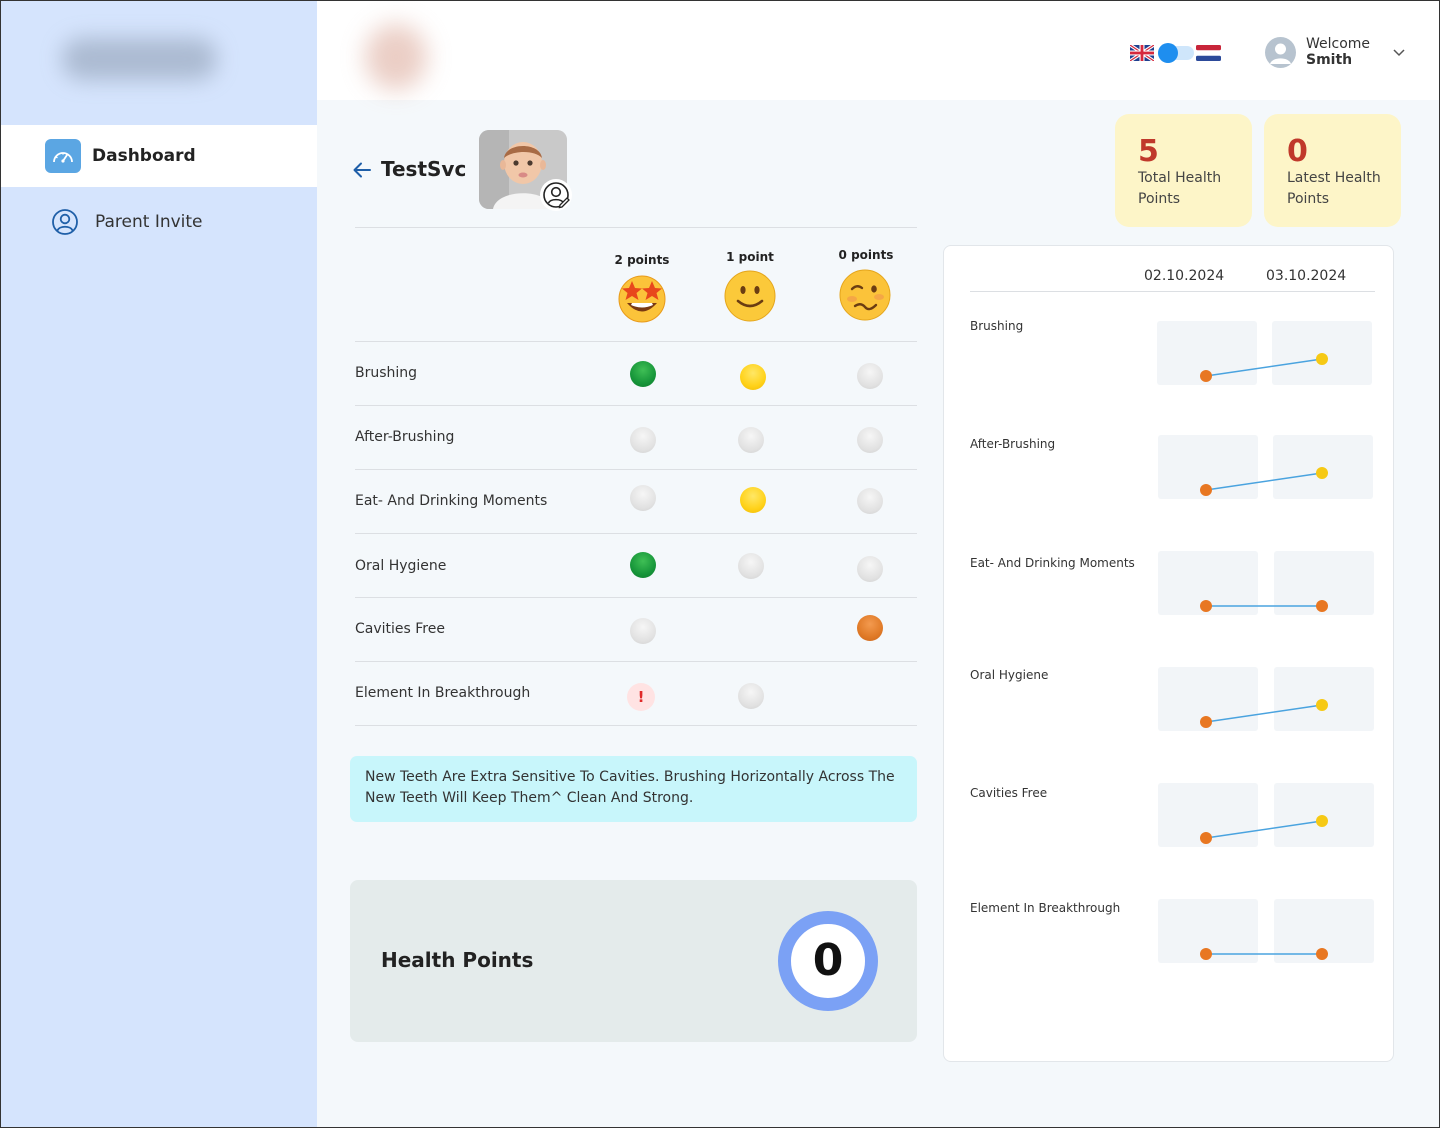 The width and height of the screenshot is (1440, 1128). What do you see at coordinates (997, 326) in the screenshot?
I see `chart-label-brushing: Brushing` at bounding box center [997, 326].